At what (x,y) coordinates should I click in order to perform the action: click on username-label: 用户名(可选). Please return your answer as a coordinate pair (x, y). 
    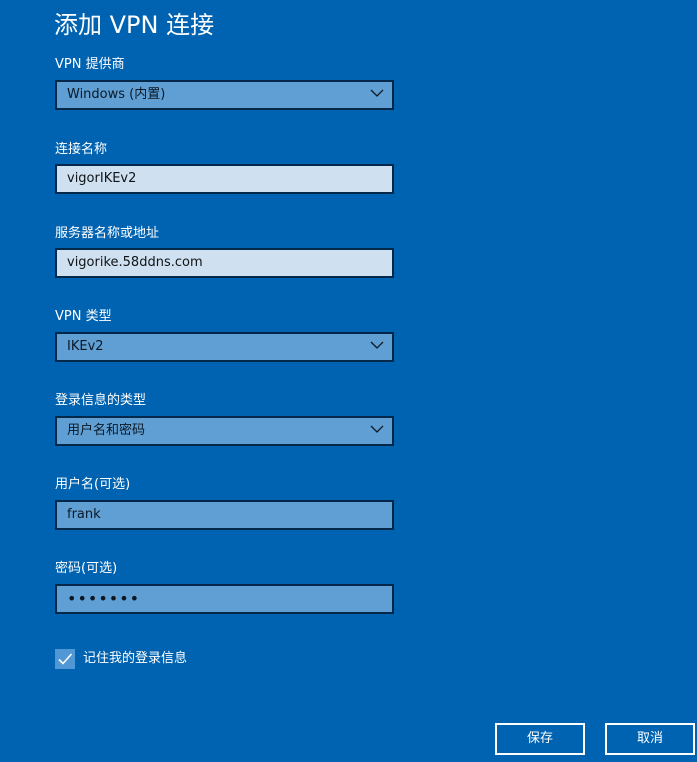
    Looking at the image, I should click on (93, 484).